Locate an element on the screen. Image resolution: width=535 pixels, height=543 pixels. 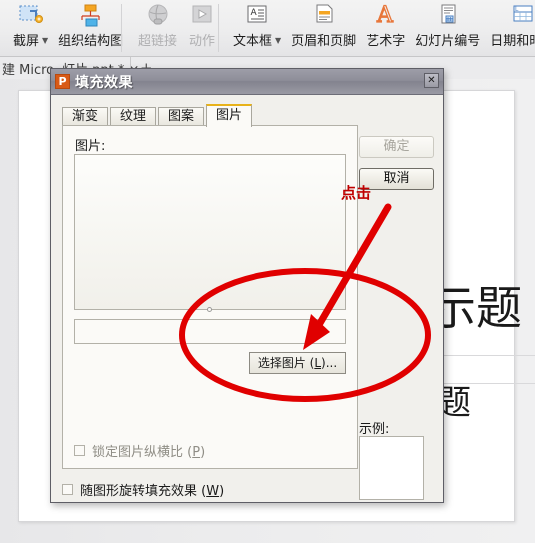
slide-title-text: 示题 is located at coordinates (482, 308).